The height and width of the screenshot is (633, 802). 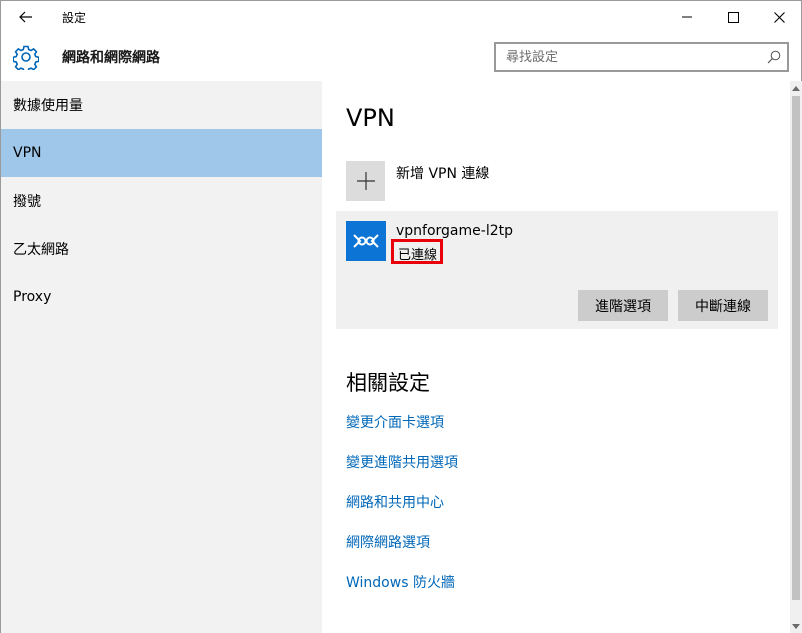 I want to click on link-change-advanced-sharing: 變更進階共用選項, so click(x=402, y=462).